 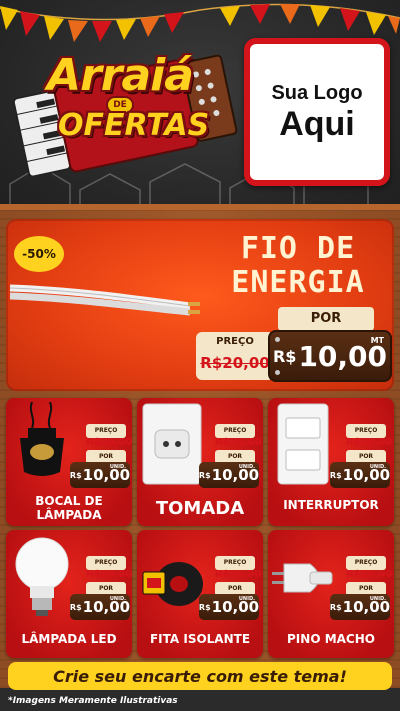 What do you see at coordinates (235, 341) in the screenshot?
I see `featured-preco-label: PREÇO` at bounding box center [235, 341].